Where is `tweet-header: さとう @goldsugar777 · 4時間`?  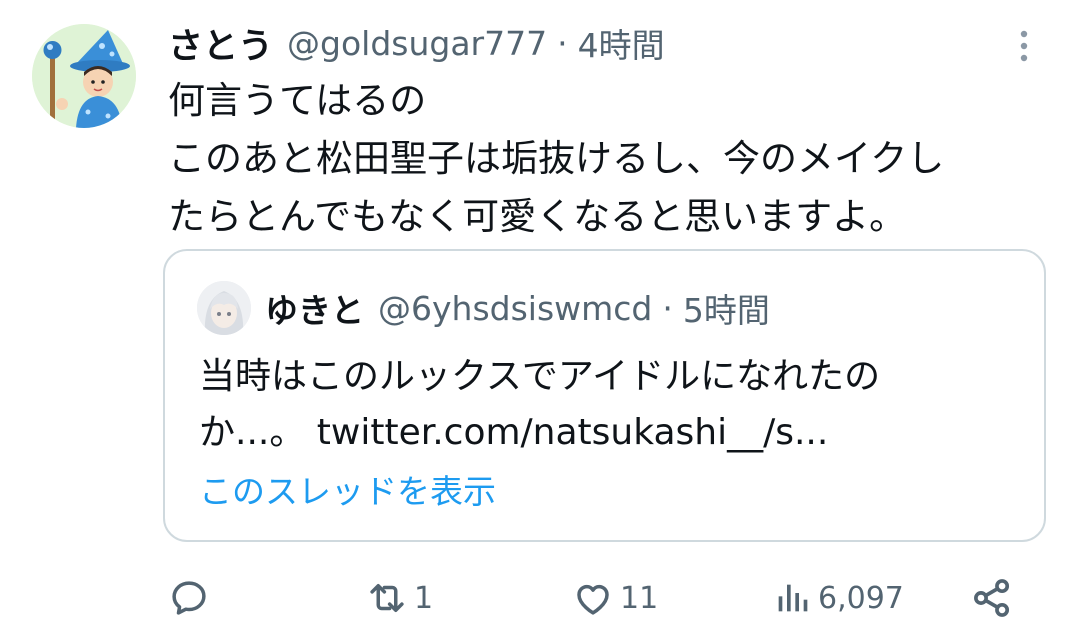 tweet-header: さとう @goldsugar777 · 4時間 is located at coordinates (416, 43).